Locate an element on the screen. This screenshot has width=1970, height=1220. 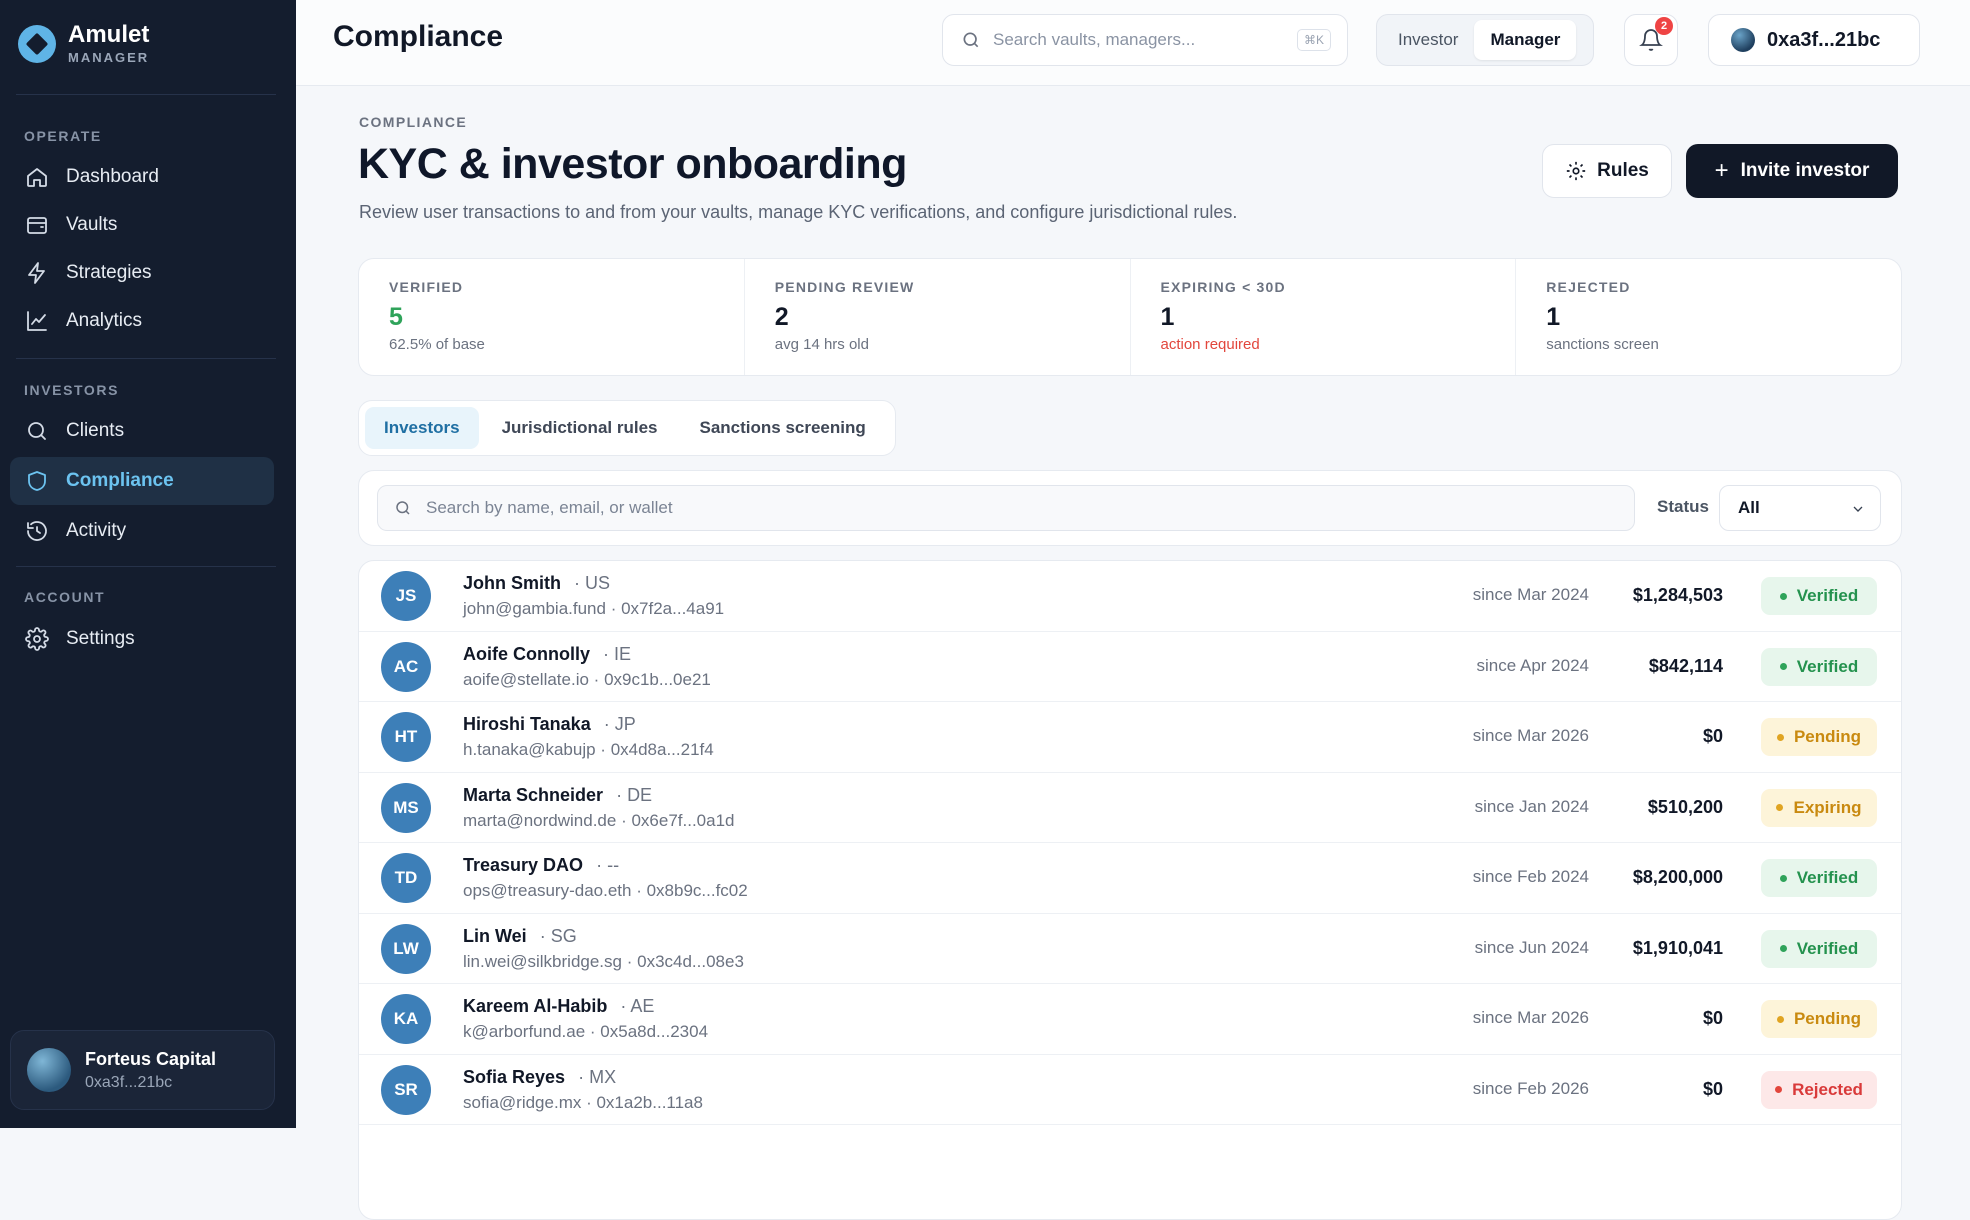
brand: Amulet MANAGER is located at coordinates (83, 43).